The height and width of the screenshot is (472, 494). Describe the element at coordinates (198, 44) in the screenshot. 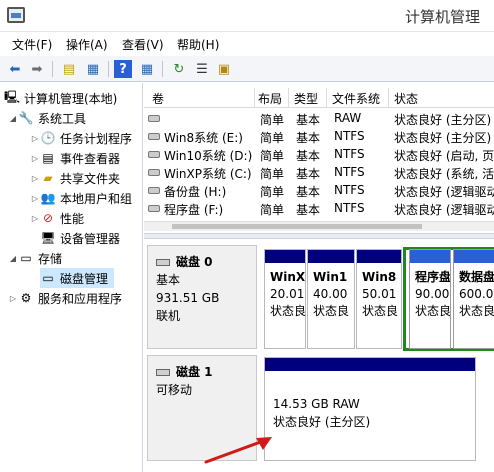

I see `menu-help: 帮助(H)` at that location.